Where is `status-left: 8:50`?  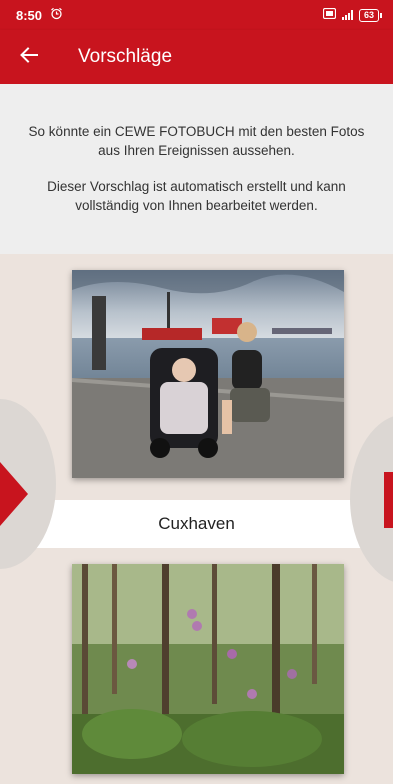 status-left: 8:50 is located at coordinates (39, 15).